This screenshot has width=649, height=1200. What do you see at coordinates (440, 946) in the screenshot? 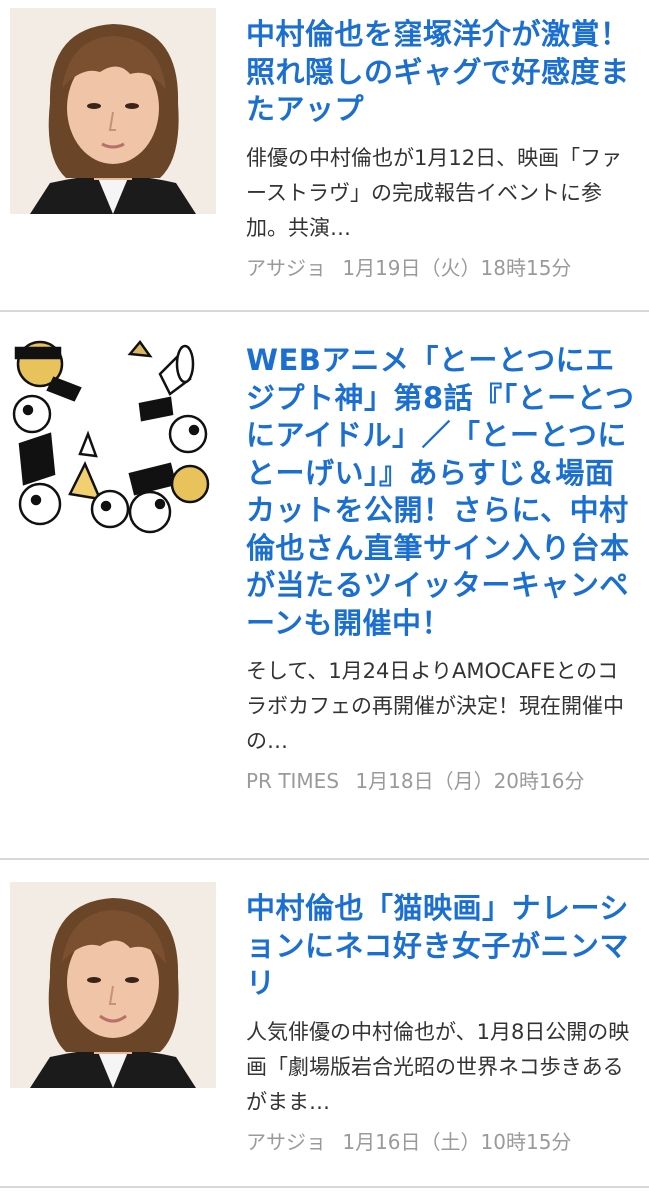
I see `article-title: 中村倫也「猫映画」ナレーションにネコ好き女子がニンマリ` at bounding box center [440, 946].